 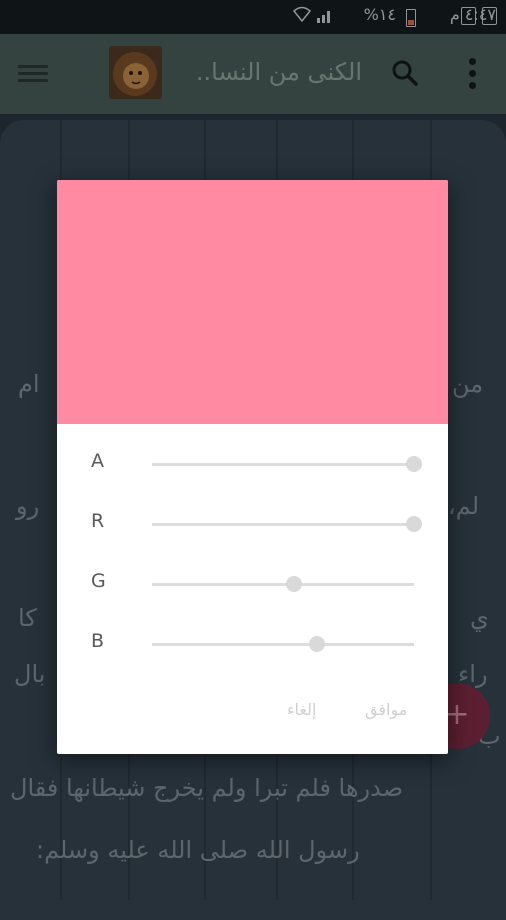 I want to click on green-slider-row: G, so click(x=252, y=582).